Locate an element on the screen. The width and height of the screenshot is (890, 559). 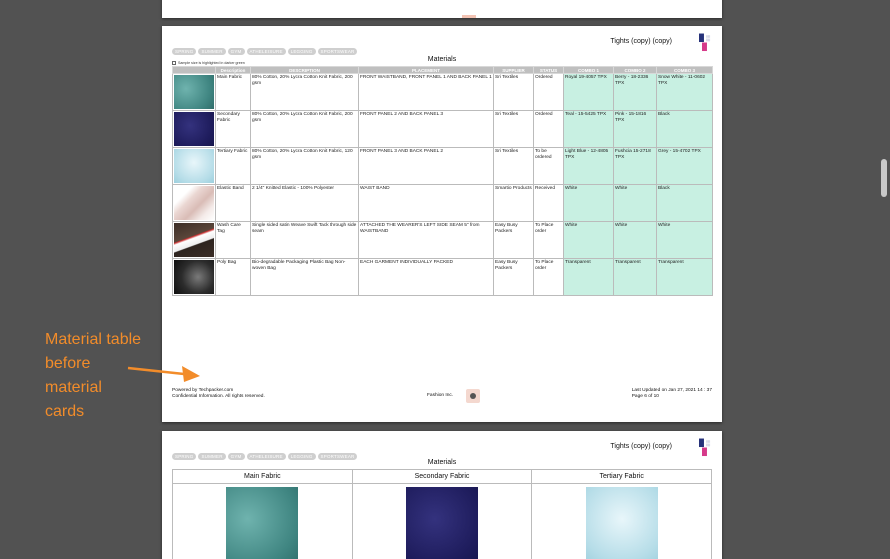
cell-placement: FRONT PANEL 3 AND BACK PANEL 2 is located at coordinates (426, 166).